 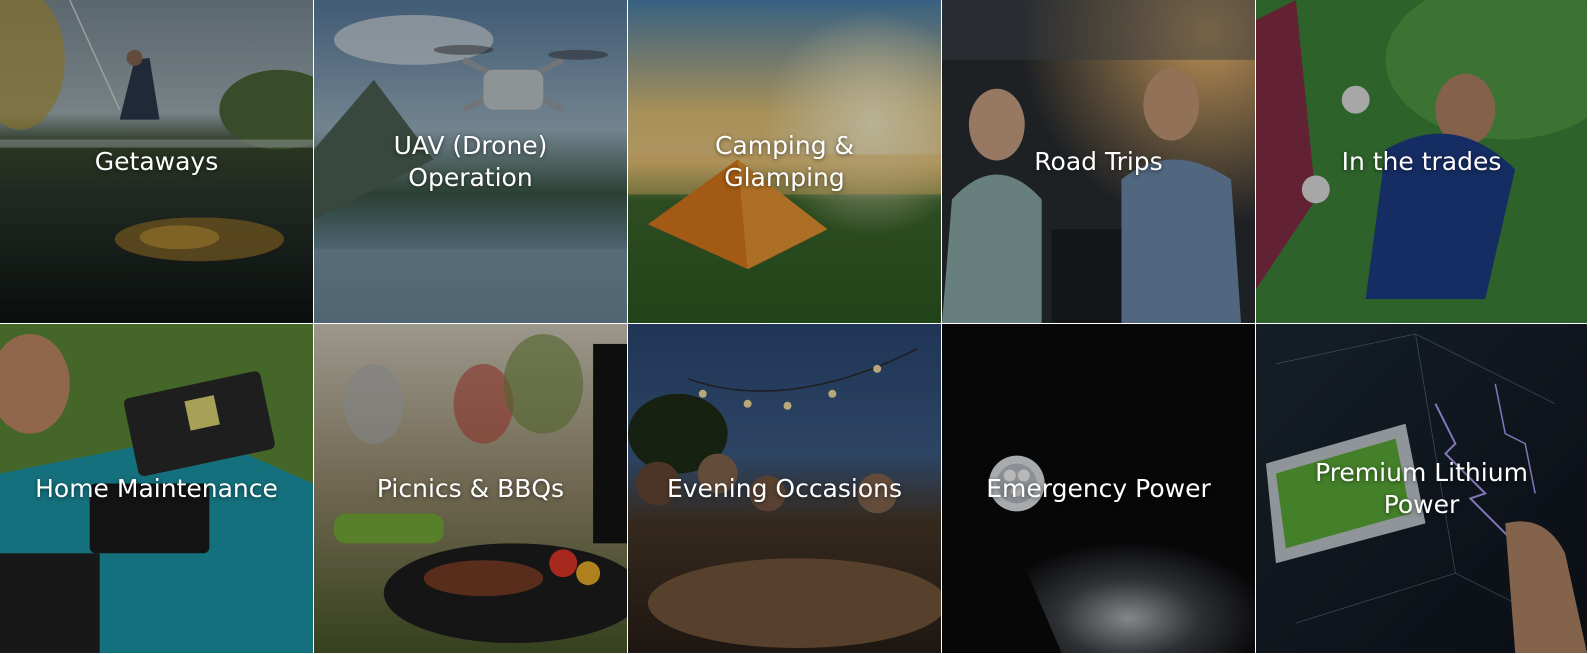 I want to click on tile-label: In the trades, so click(x=1421, y=161).